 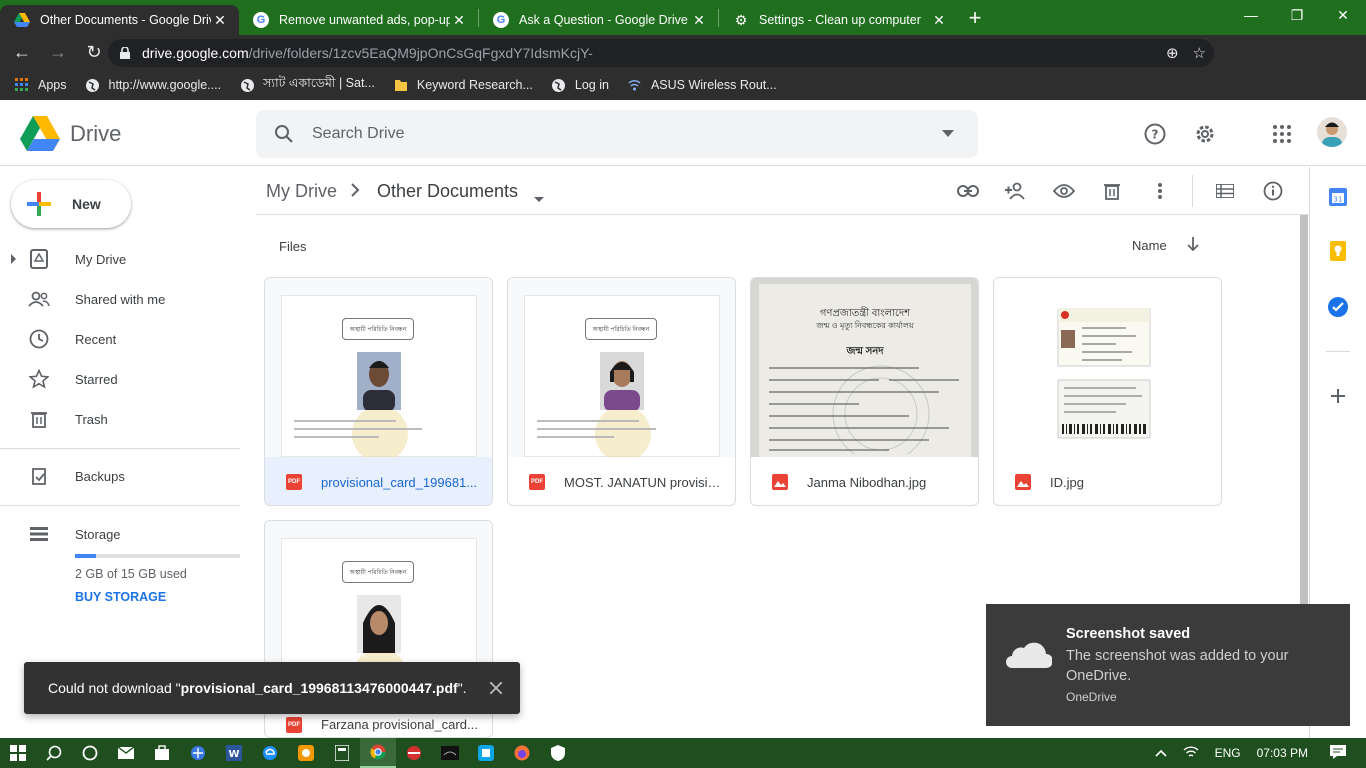 What do you see at coordinates (1107, 391) in the screenshot?
I see `file-card: ID.jpg` at bounding box center [1107, 391].